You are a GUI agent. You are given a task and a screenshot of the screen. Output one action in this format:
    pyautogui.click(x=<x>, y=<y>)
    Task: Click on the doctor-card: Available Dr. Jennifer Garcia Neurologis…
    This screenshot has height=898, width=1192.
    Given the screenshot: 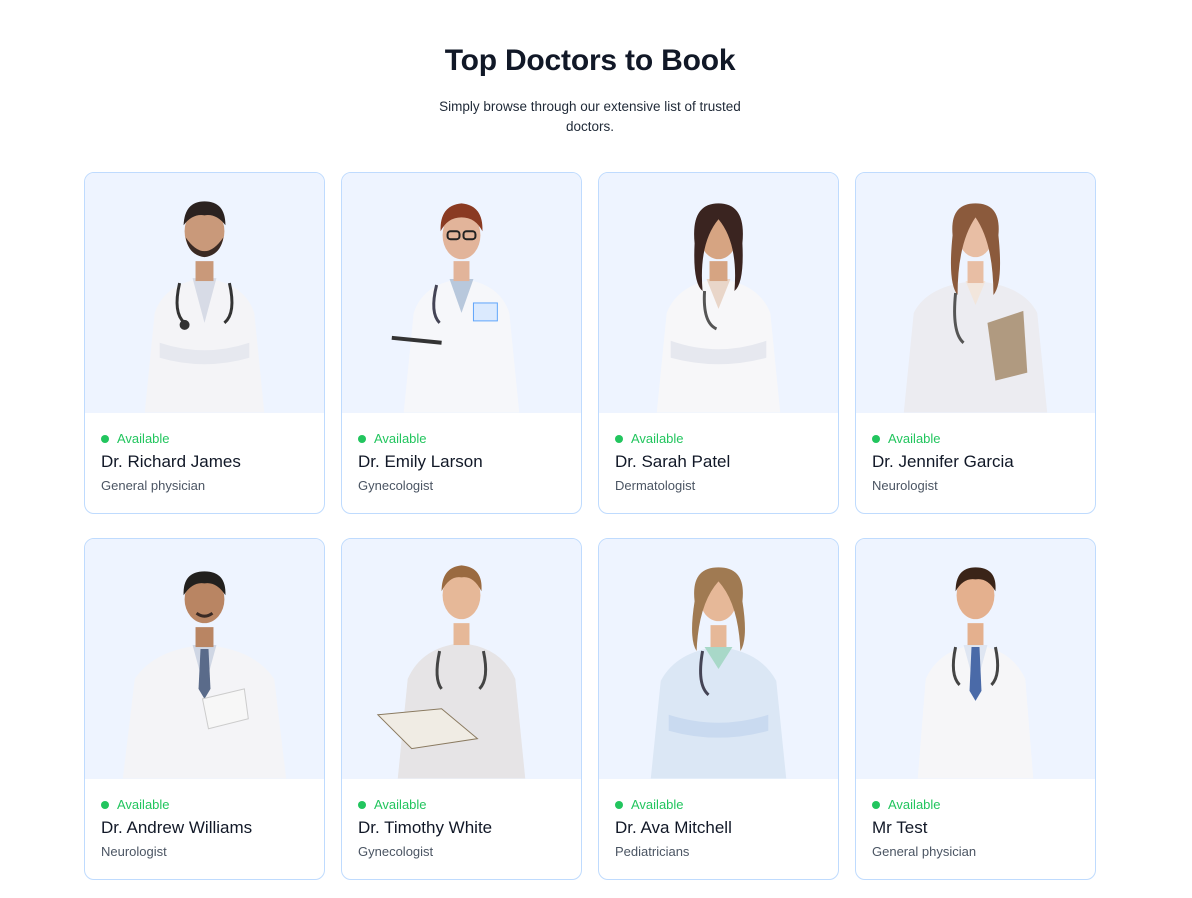 What is the action you would take?
    pyautogui.click(x=975, y=343)
    